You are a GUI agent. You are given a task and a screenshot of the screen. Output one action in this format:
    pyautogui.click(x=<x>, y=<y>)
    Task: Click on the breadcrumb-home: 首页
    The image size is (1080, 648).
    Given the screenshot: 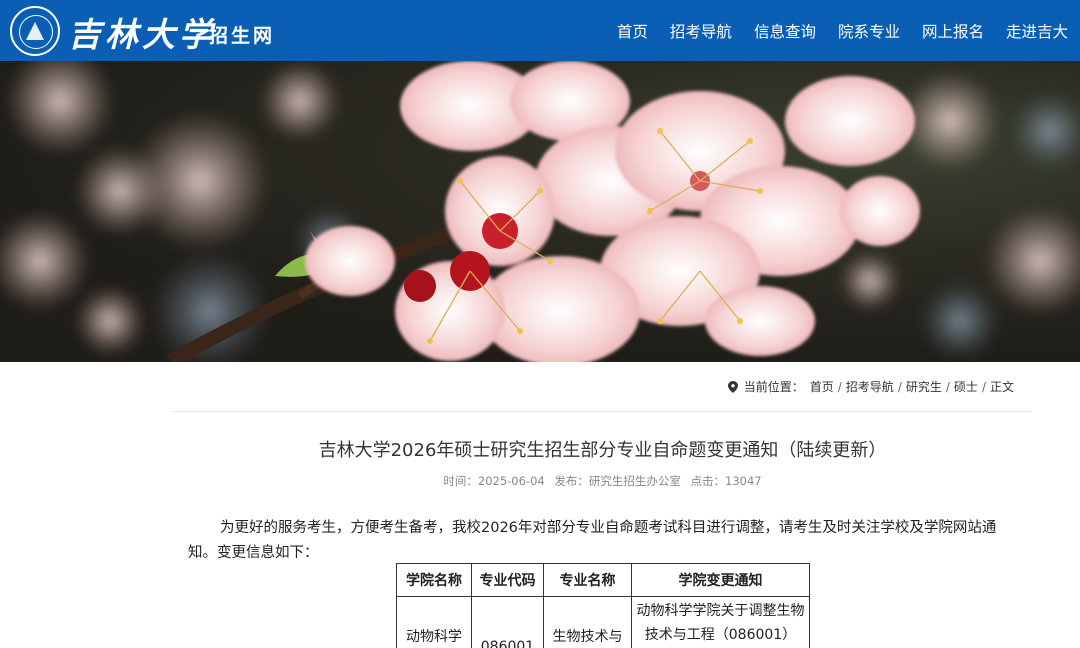 What is the action you would take?
    pyautogui.click(x=822, y=386)
    